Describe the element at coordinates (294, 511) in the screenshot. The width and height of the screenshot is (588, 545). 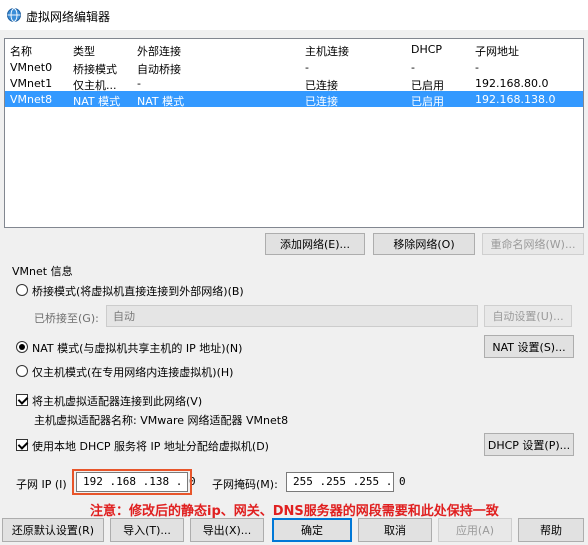
I see `annotation-note: 注意：修改后的静态ip、网关、DNS服务器的网段需要和此处保持一致` at that location.